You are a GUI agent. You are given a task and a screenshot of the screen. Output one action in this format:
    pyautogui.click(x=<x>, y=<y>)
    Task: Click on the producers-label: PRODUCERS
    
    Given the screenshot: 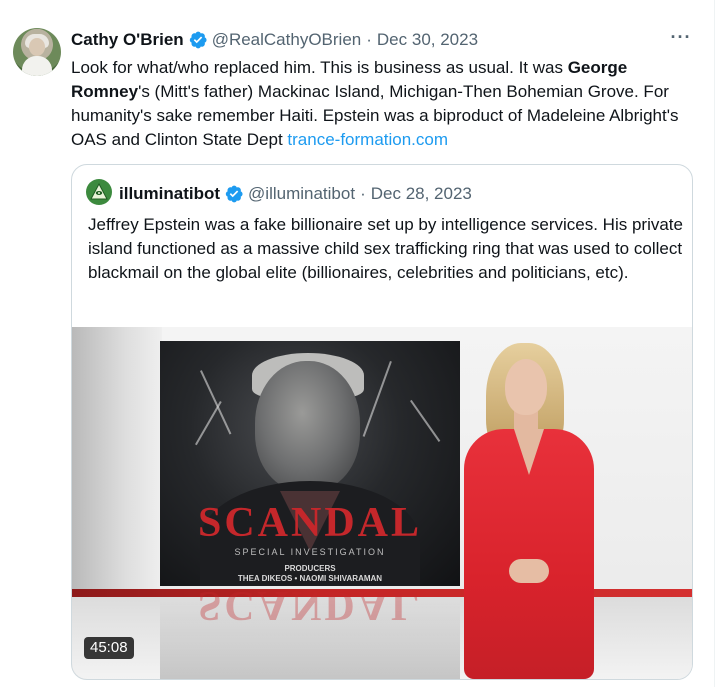 What is the action you would take?
    pyautogui.click(x=310, y=568)
    